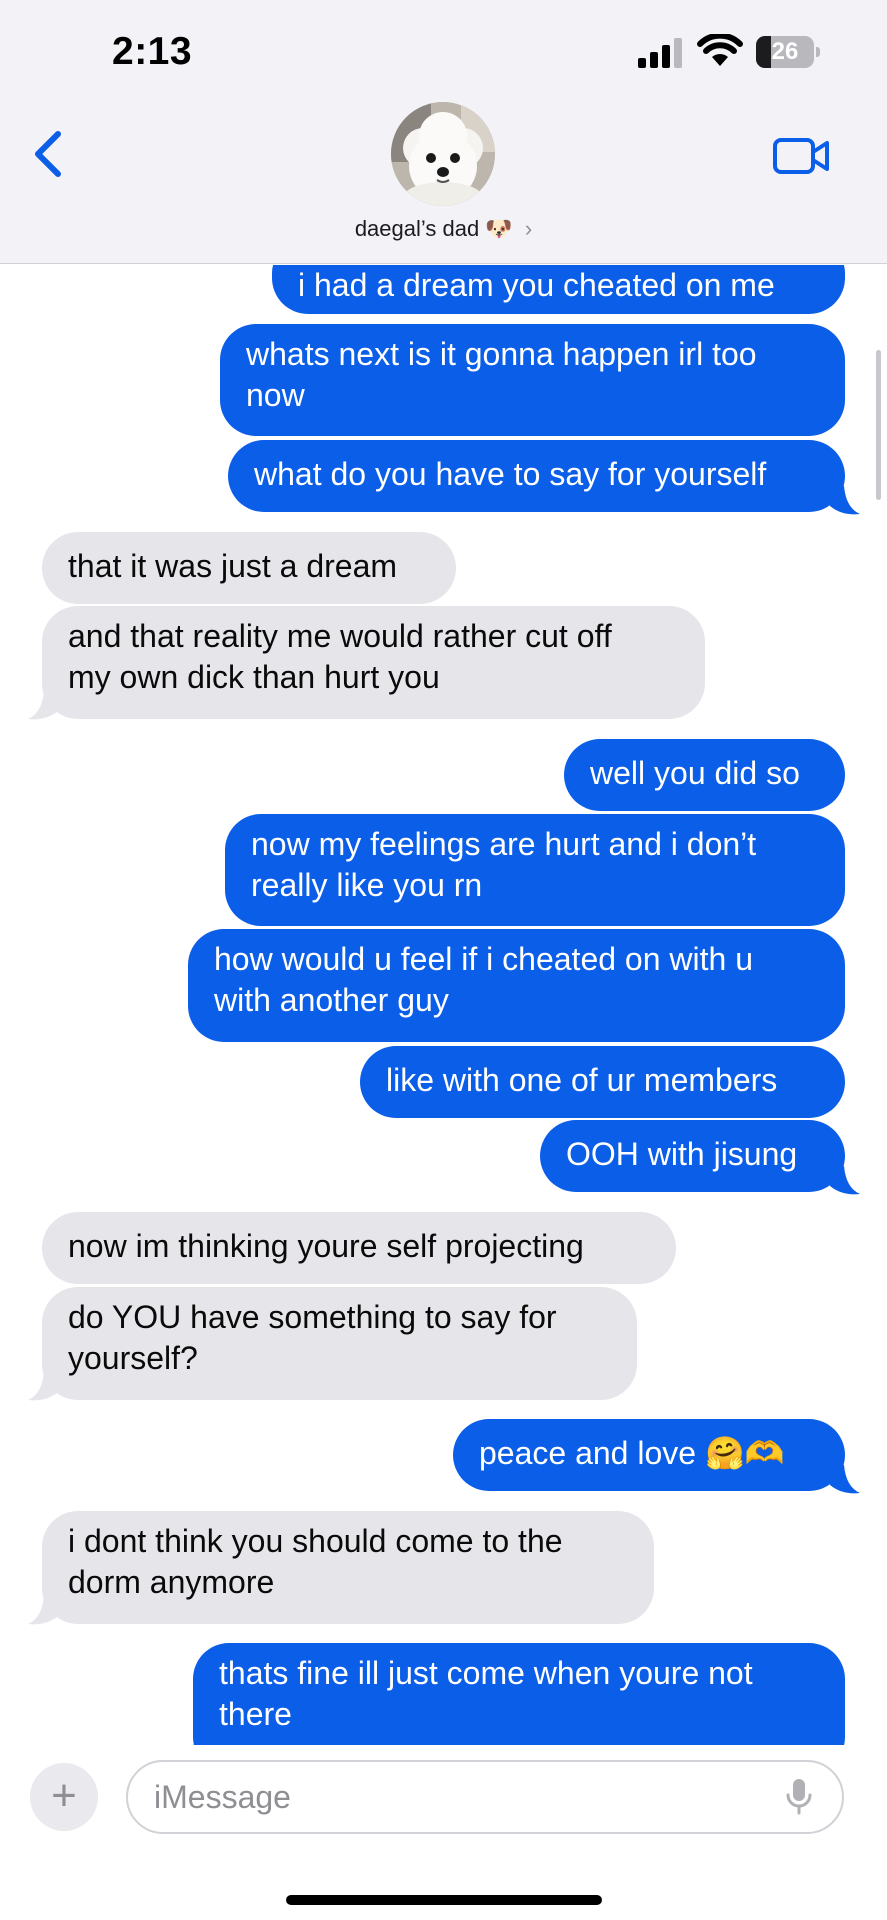 The height and width of the screenshot is (1920, 887). I want to click on contact-name-button: daegal’s dad 🐶 ›, so click(443, 229).